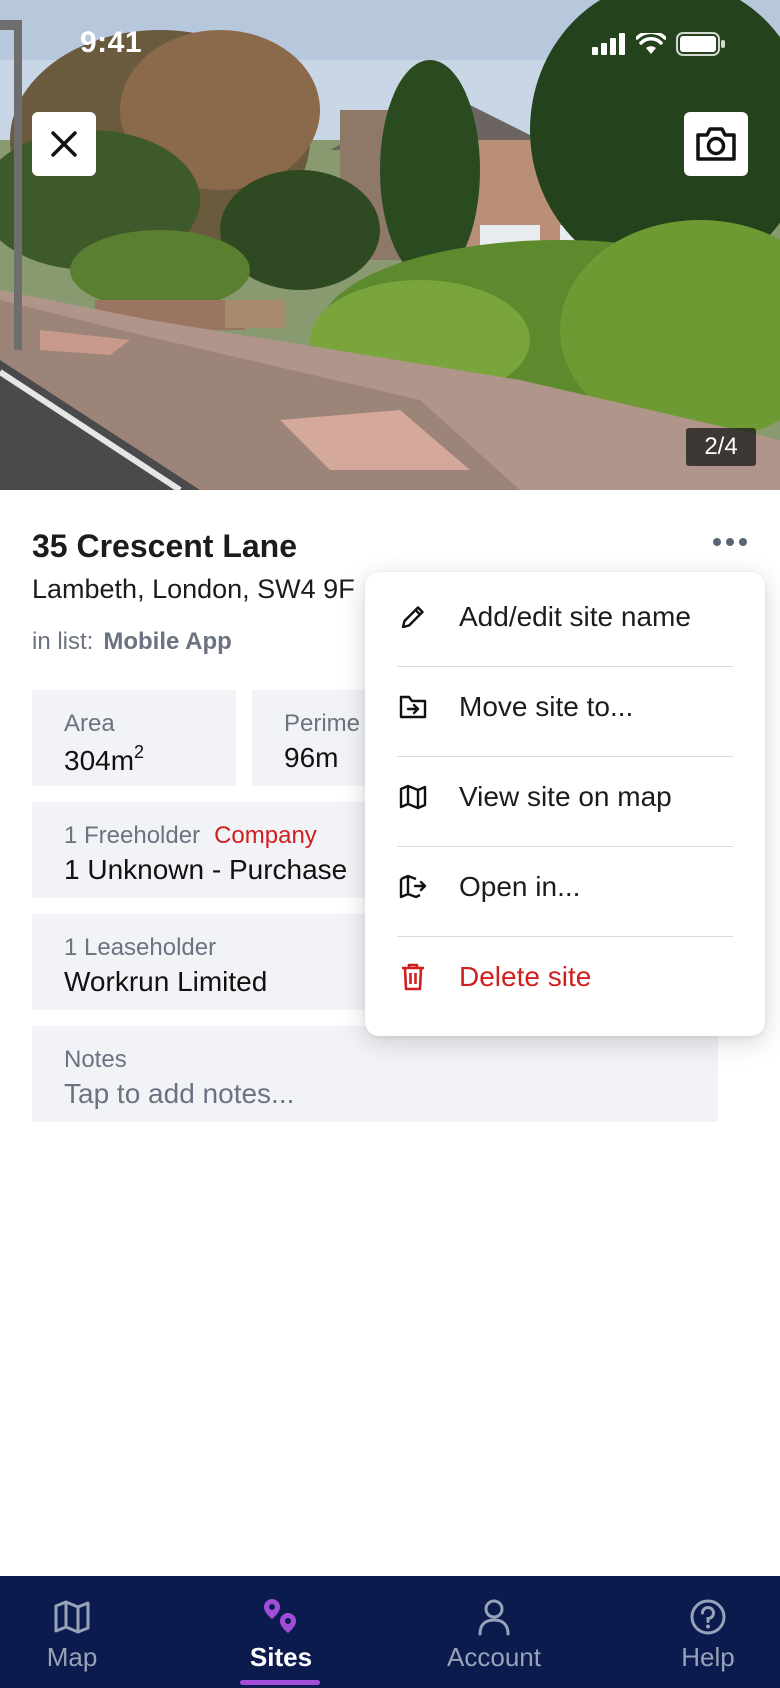  What do you see at coordinates (134, 738) in the screenshot?
I see `area-card: Area 304m2` at bounding box center [134, 738].